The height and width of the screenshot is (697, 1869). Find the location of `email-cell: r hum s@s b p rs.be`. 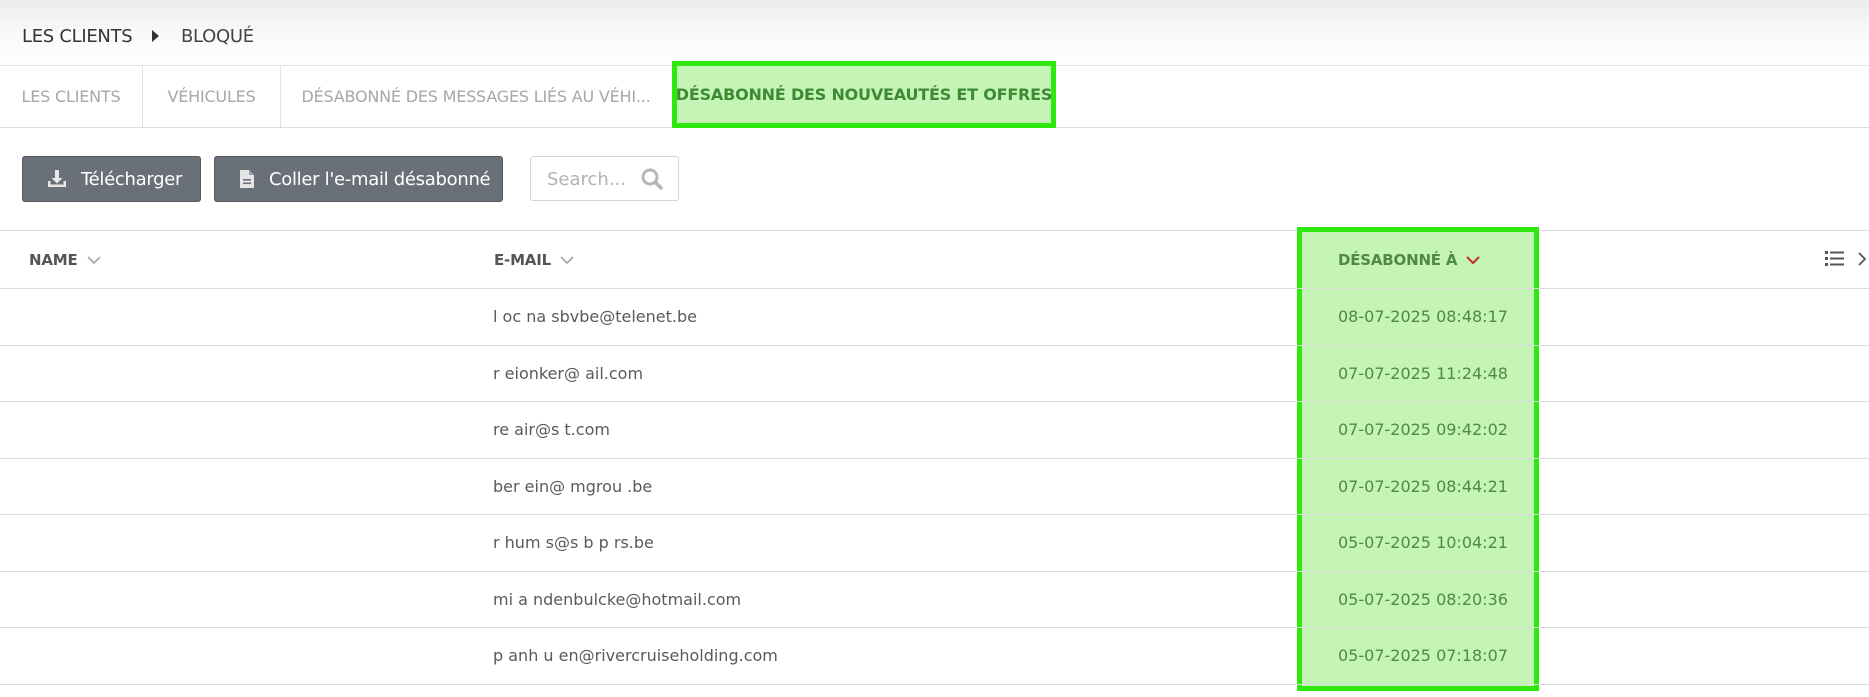

email-cell: r hum s@s b p rs.be is located at coordinates (573, 542).